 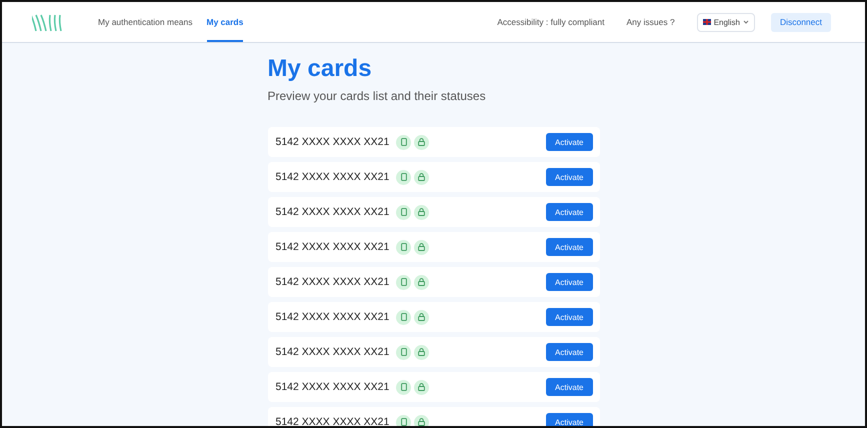 I want to click on page-title: My cards, so click(x=320, y=69).